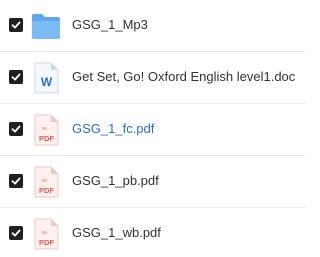 Image resolution: width=320 pixels, height=257 pixels. Describe the element at coordinates (110, 25) in the screenshot. I see `file-name: GSG_1_Mp3` at that location.